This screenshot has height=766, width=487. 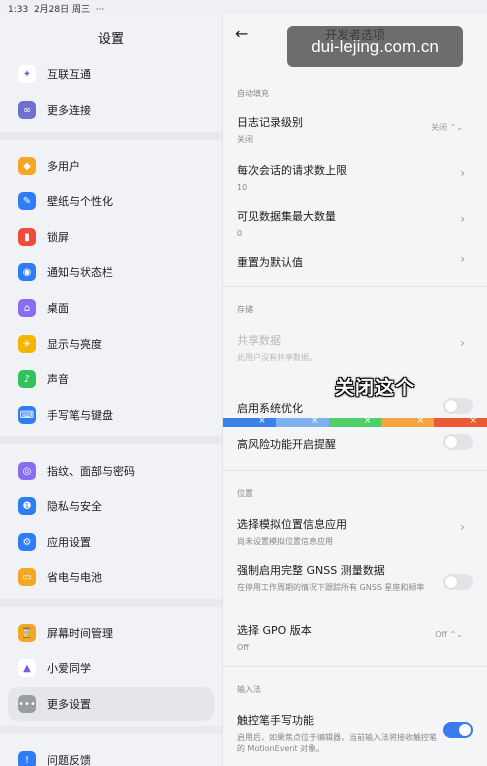 I want to click on max-datasets-row: 可见数据集最大数量 0 ›, so click(x=355, y=223).